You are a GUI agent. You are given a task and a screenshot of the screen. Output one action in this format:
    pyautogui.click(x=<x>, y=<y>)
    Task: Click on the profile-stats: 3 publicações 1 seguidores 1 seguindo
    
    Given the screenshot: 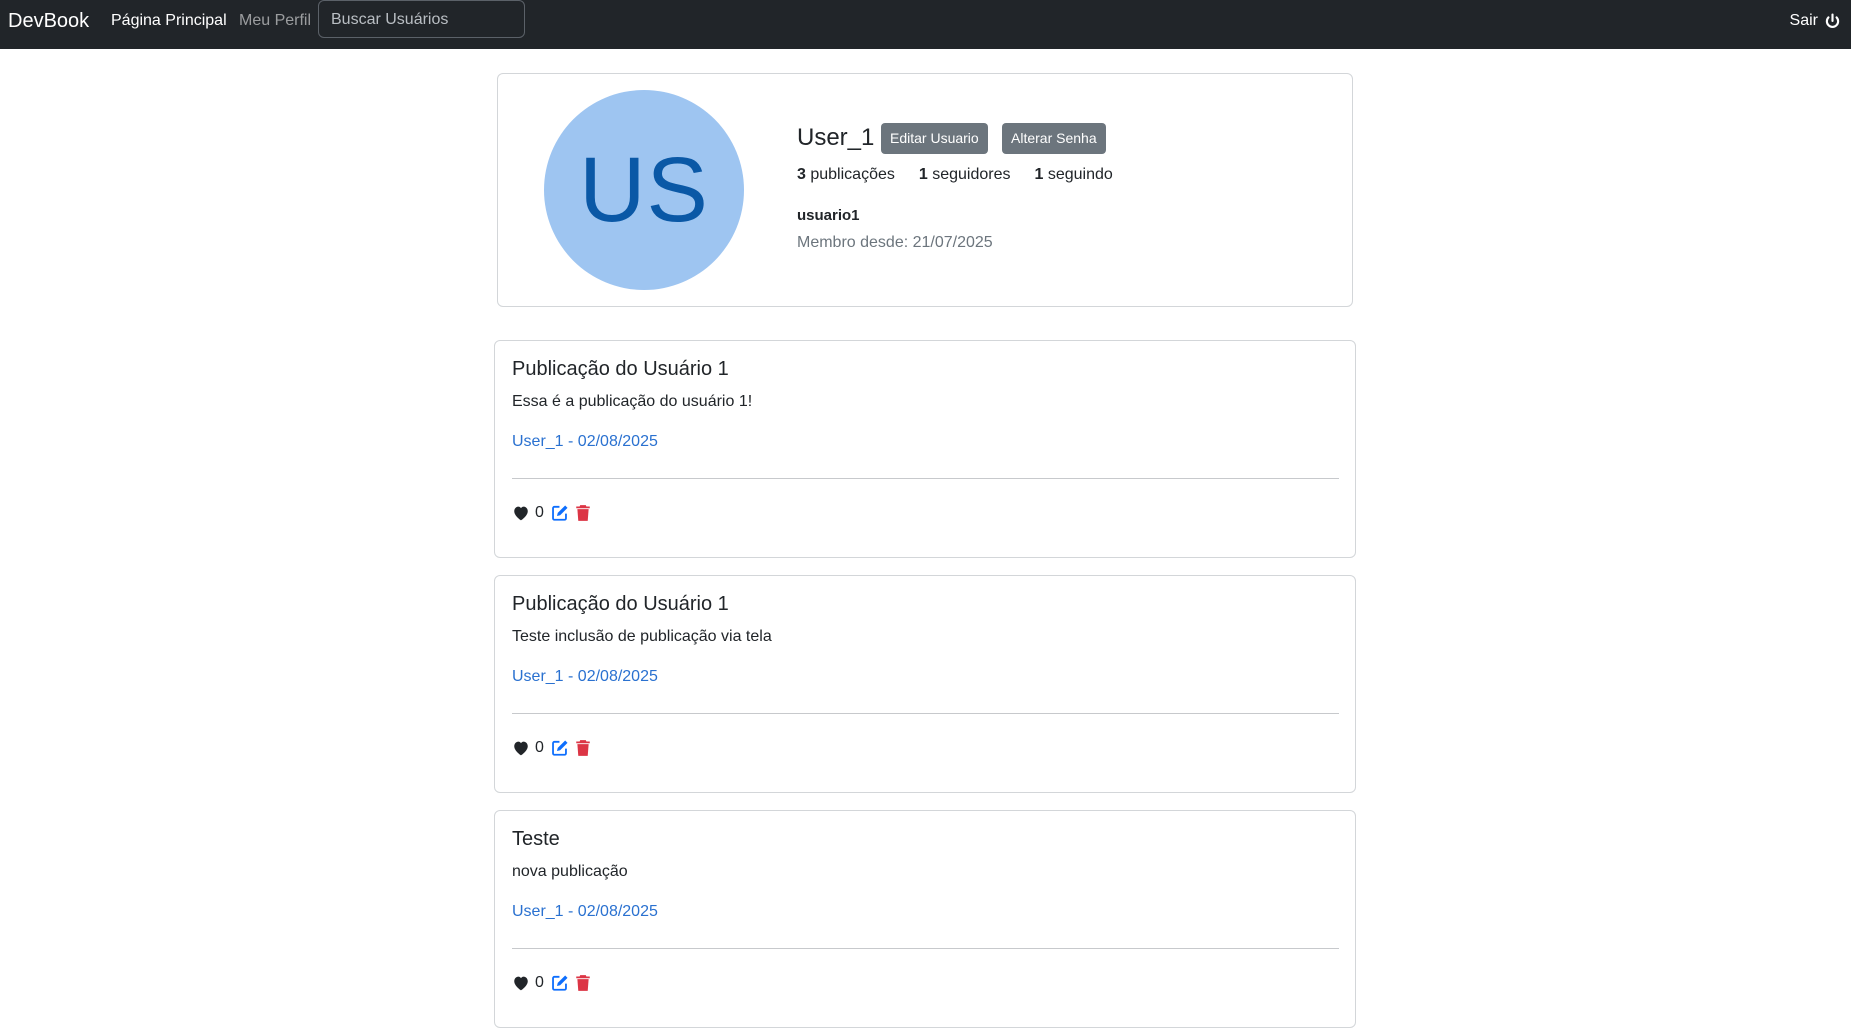 What is the action you would take?
    pyautogui.click(x=955, y=175)
    